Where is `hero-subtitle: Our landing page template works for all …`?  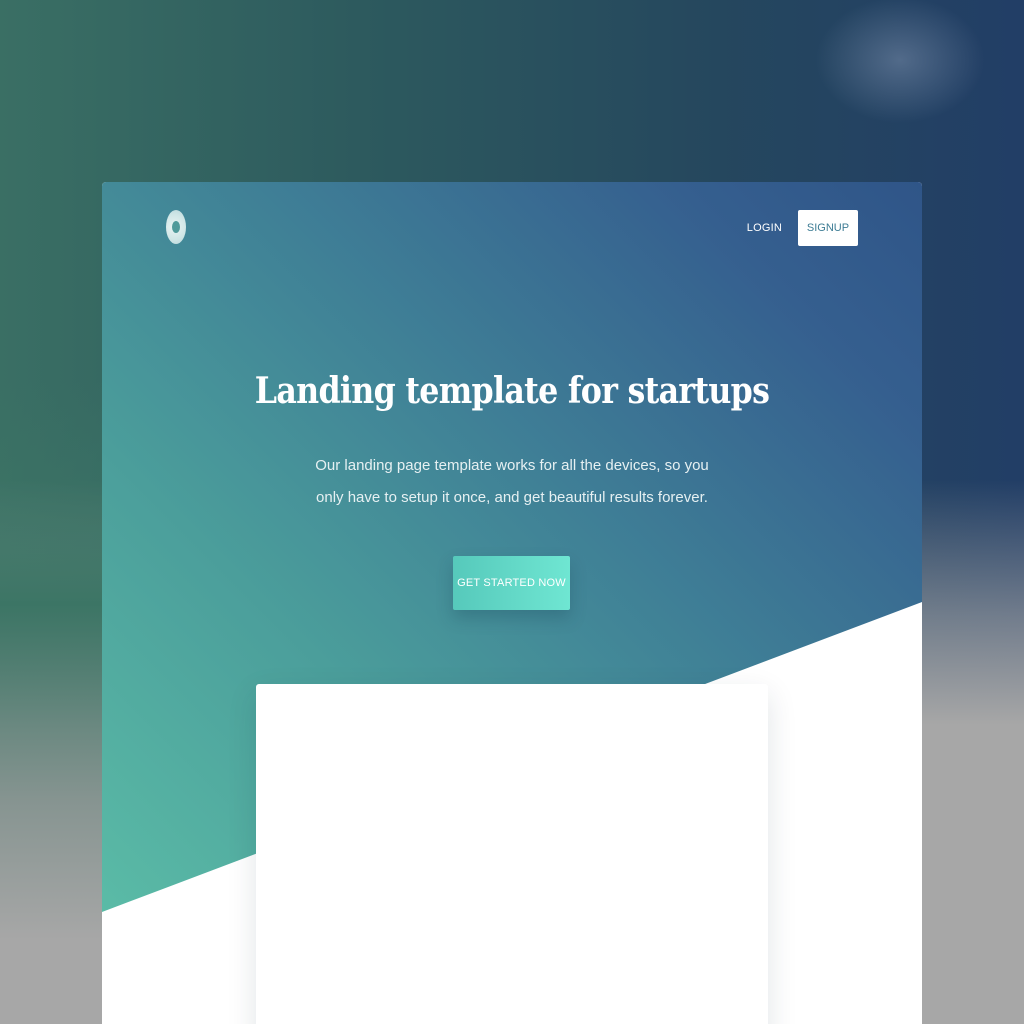
hero-subtitle: Our landing page template works for all … is located at coordinates (512, 481).